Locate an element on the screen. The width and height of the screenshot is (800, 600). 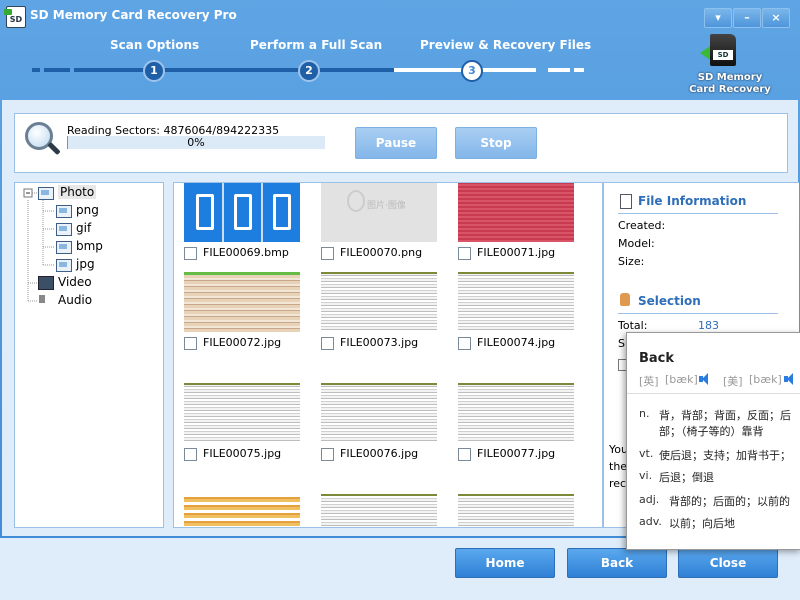
tree-item-jpg: jpg is located at coordinates (85, 264).